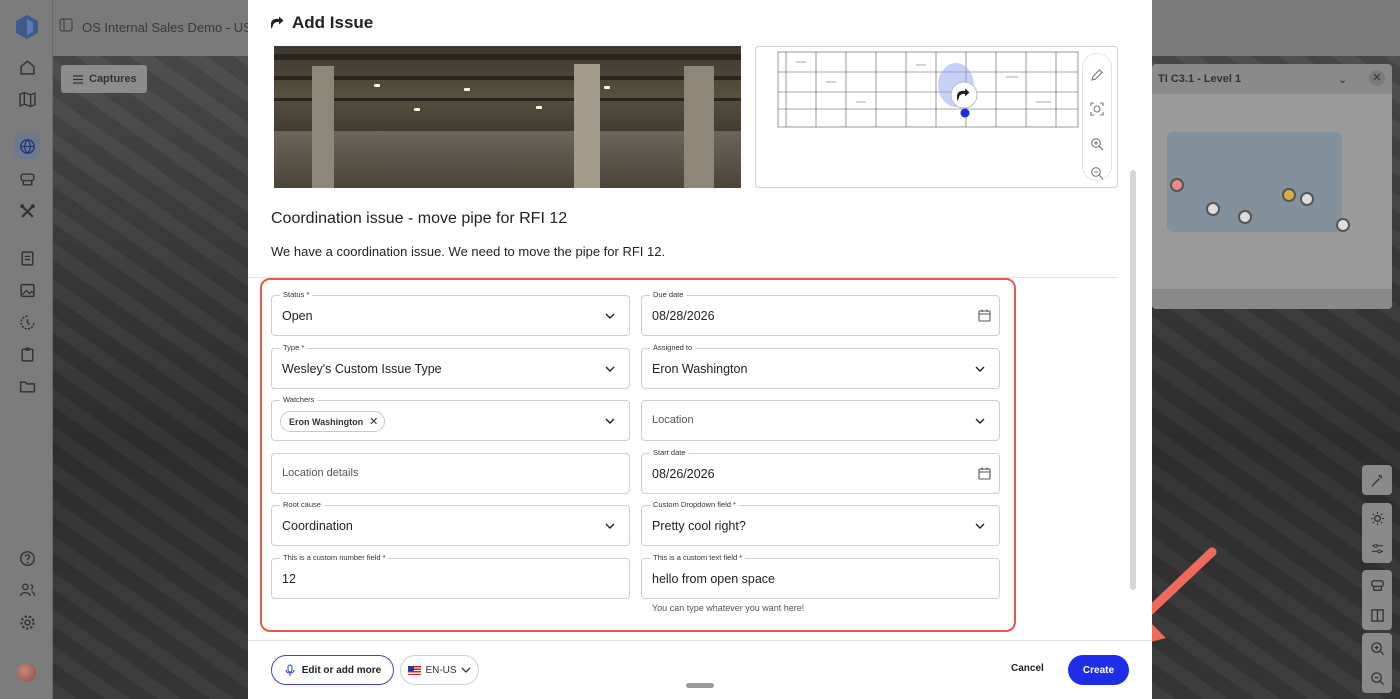 This screenshot has width=1400, height=699. Describe the element at coordinates (27, 354) in the screenshot. I see `clipboard-icon` at that location.